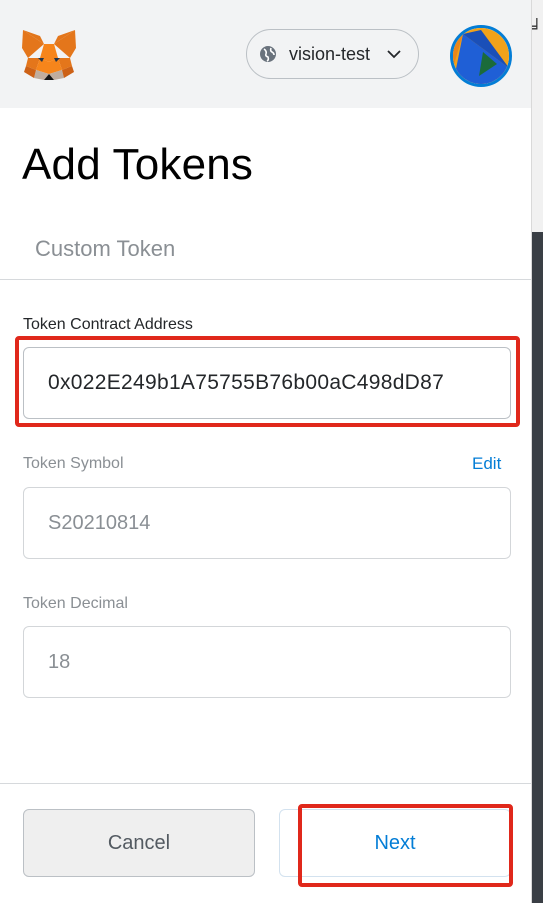 The height and width of the screenshot is (903, 543). I want to click on app-header: vision-test, so click(265, 54).